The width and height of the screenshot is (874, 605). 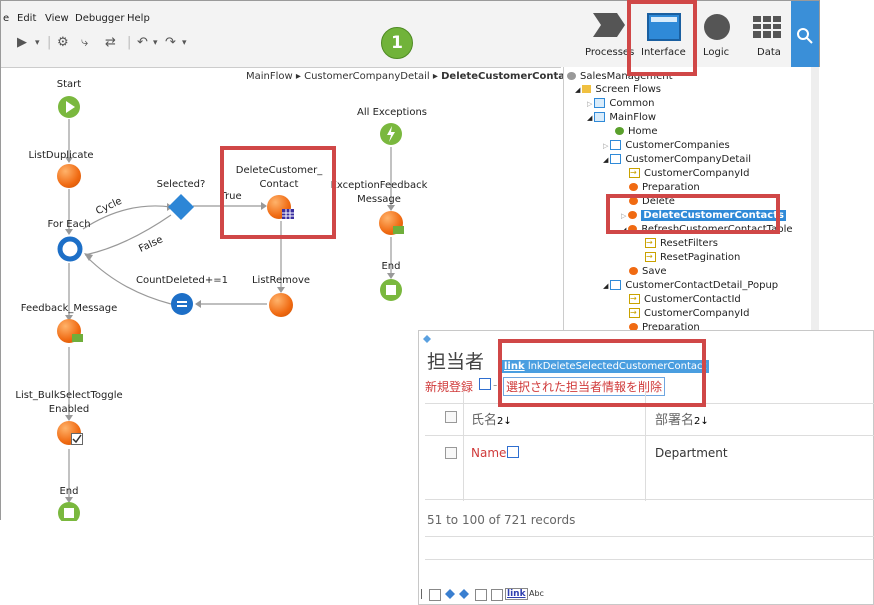 What do you see at coordinates (693, 214) in the screenshot?
I see `highlight-tree-selection` at bounding box center [693, 214].